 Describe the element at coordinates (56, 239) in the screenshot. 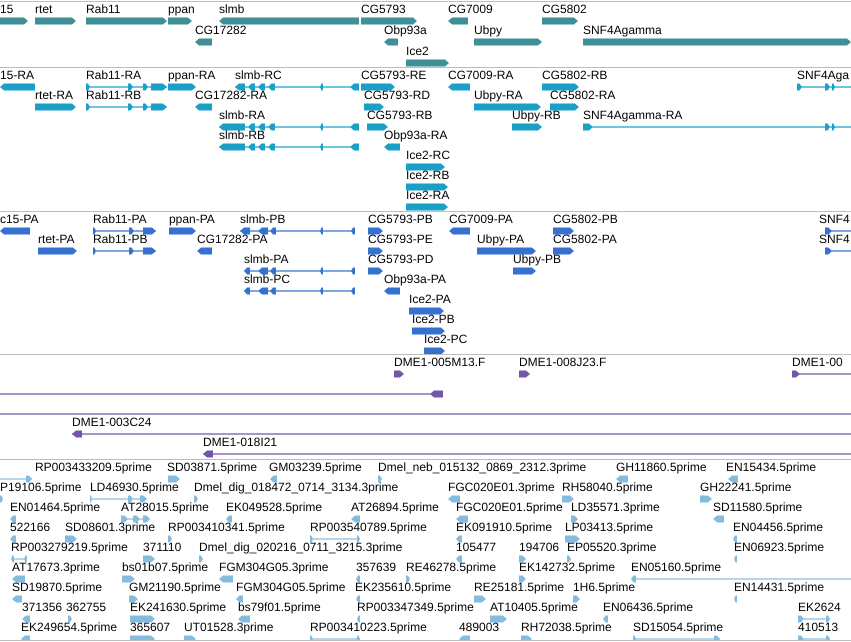

I see `feature-label: rtet-PA` at that location.